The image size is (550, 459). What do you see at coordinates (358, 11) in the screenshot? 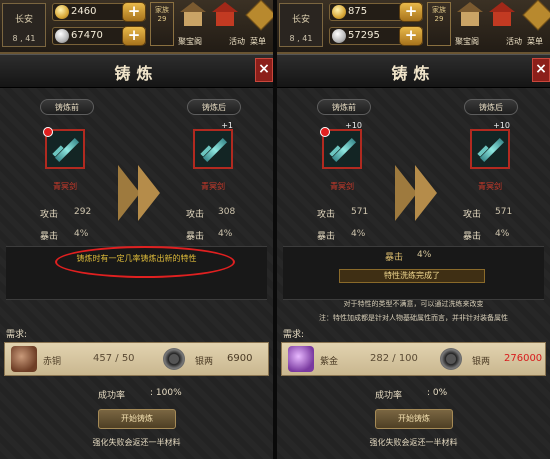
I see `gold-value: 875` at bounding box center [358, 11].